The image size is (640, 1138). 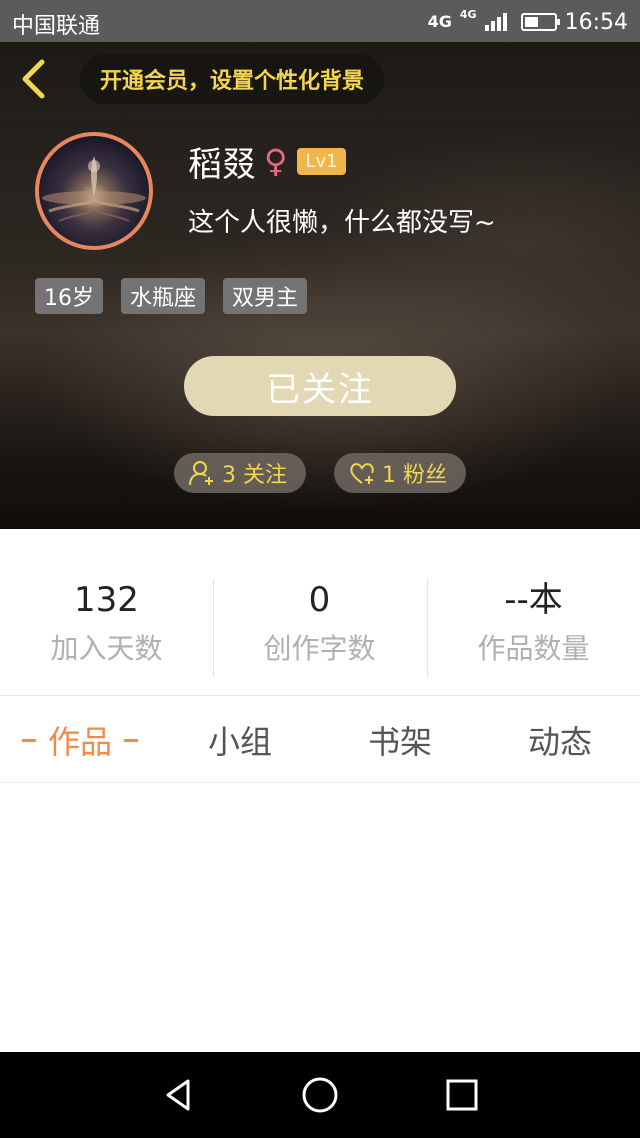 I want to click on recents-square-icon, so click(x=462, y=1095).